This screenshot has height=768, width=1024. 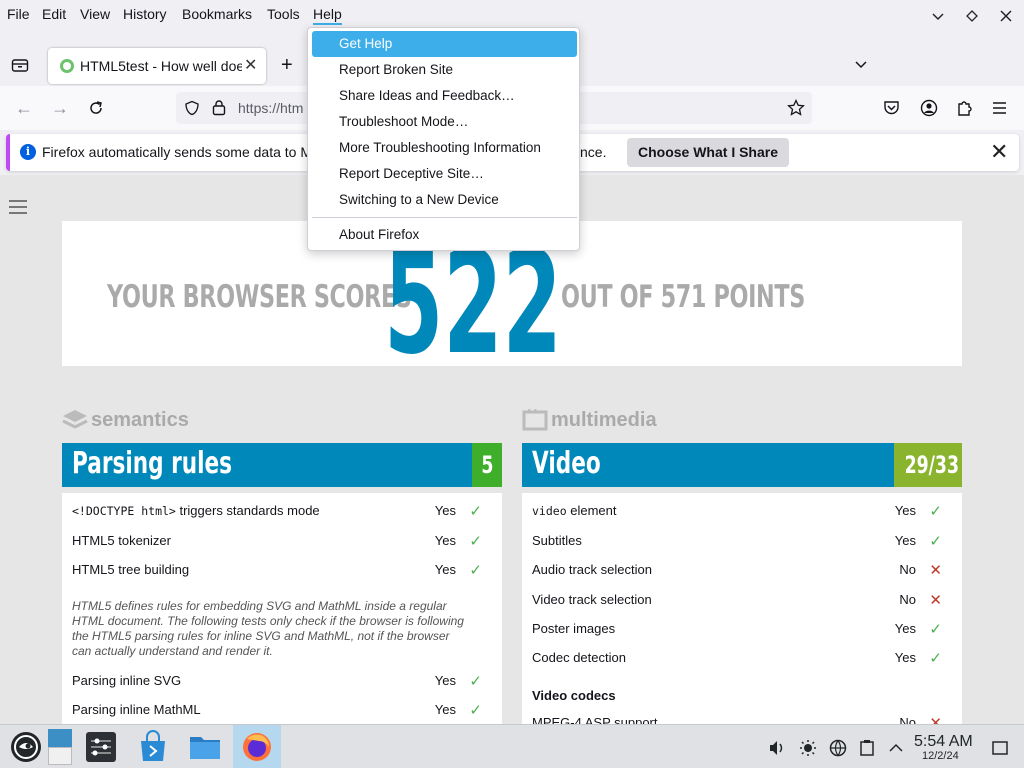 What do you see at coordinates (282, 712) in the screenshot?
I see `result-row: Parsing inline MathML Yes ✓` at bounding box center [282, 712].